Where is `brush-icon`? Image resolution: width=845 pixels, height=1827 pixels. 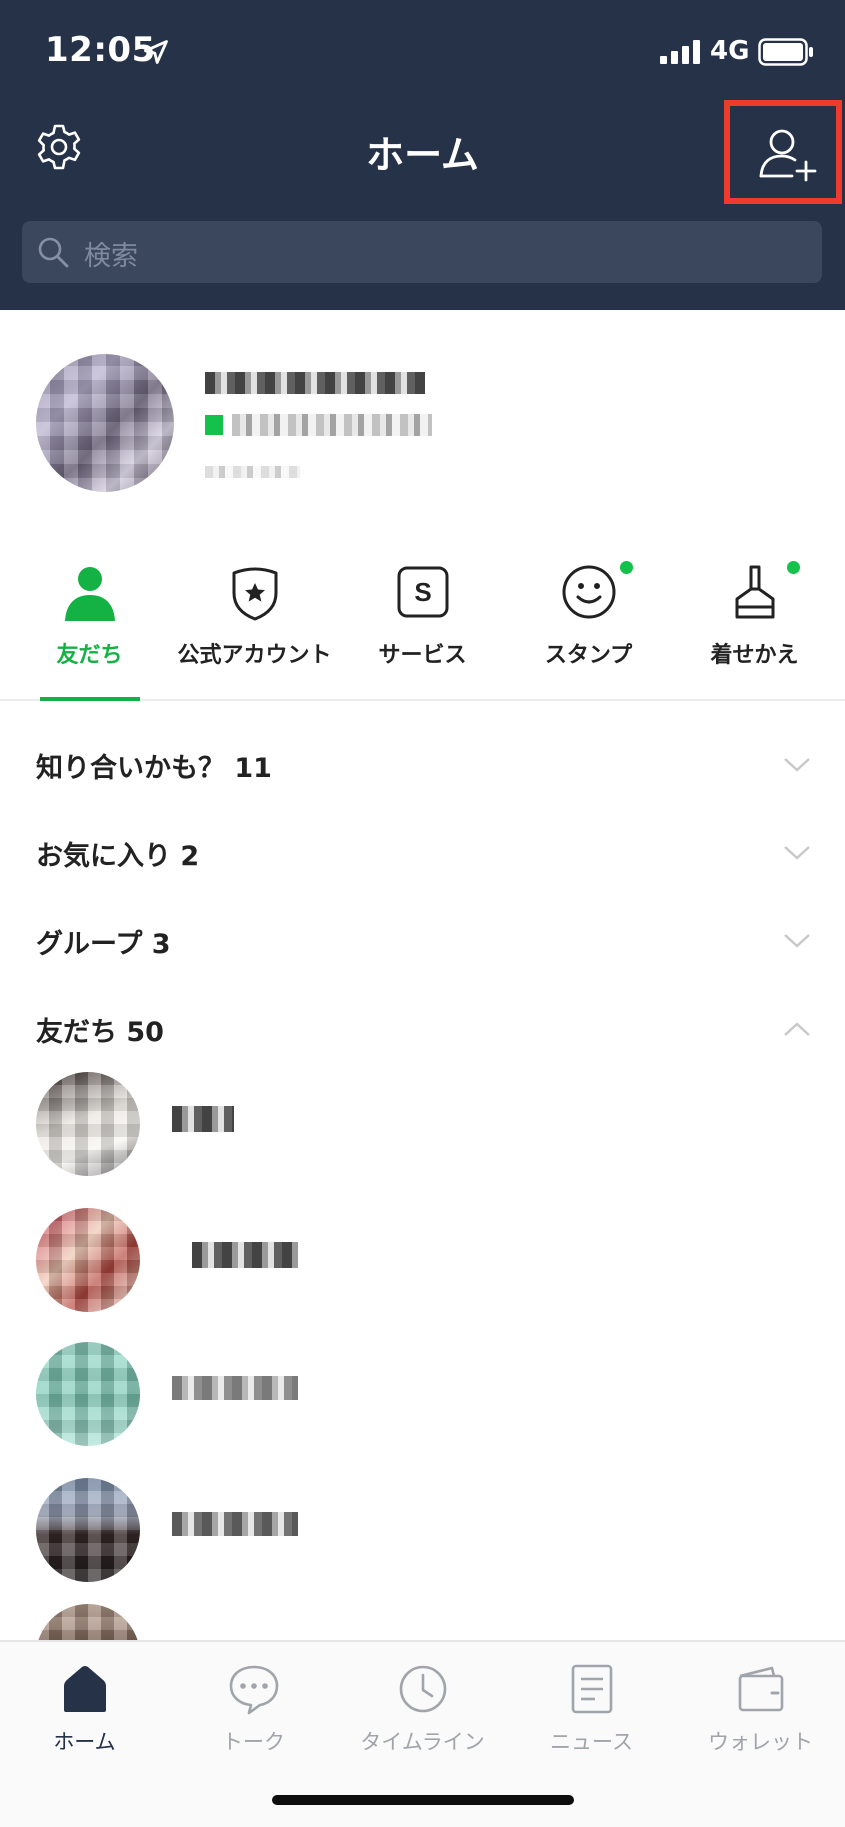 brush-icon is located at coordinates (754, 592).